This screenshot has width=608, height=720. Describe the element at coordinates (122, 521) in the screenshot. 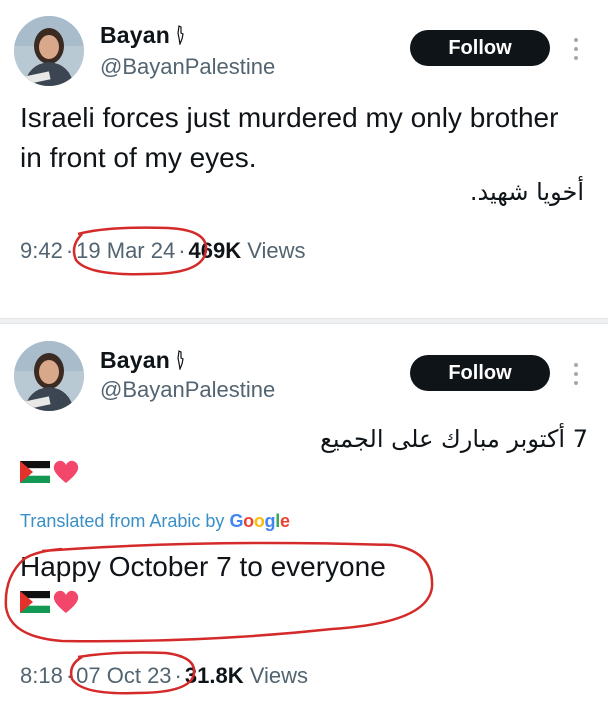

I see `translated-label: Translated from Arabic by` at that location.